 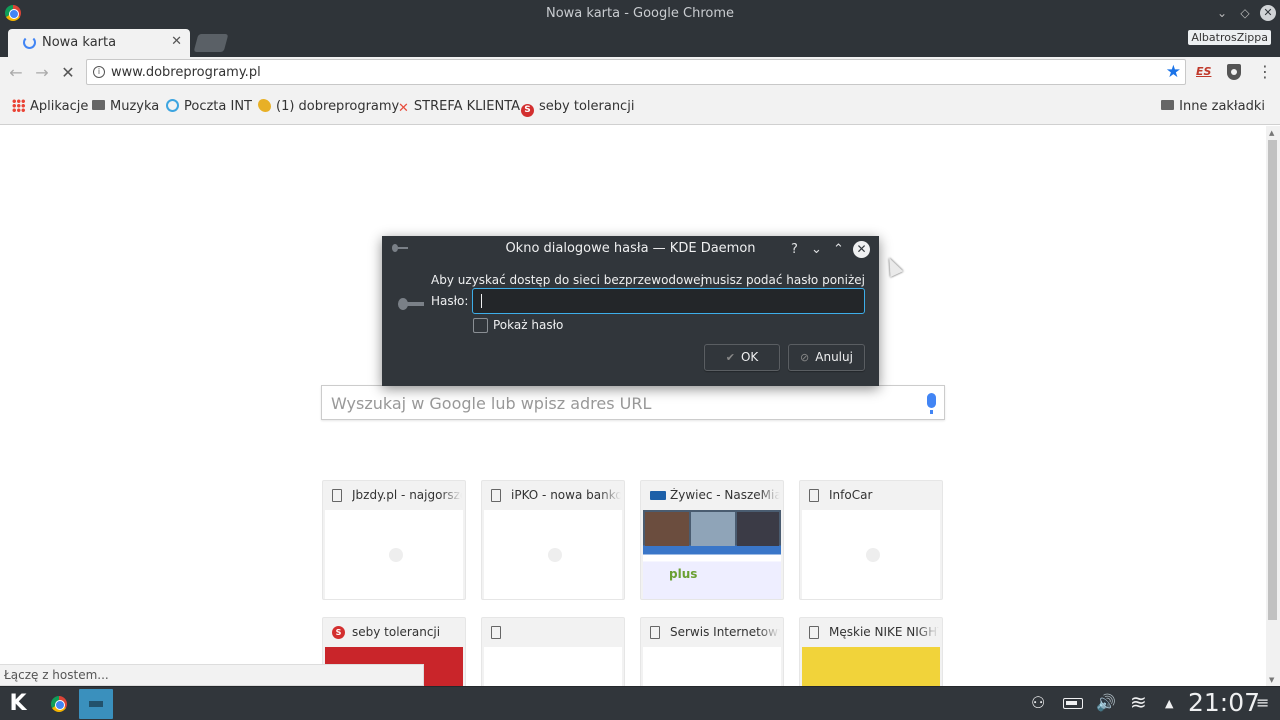 I want to click on scrollbar-thumb, so click(x=1272, y=380).